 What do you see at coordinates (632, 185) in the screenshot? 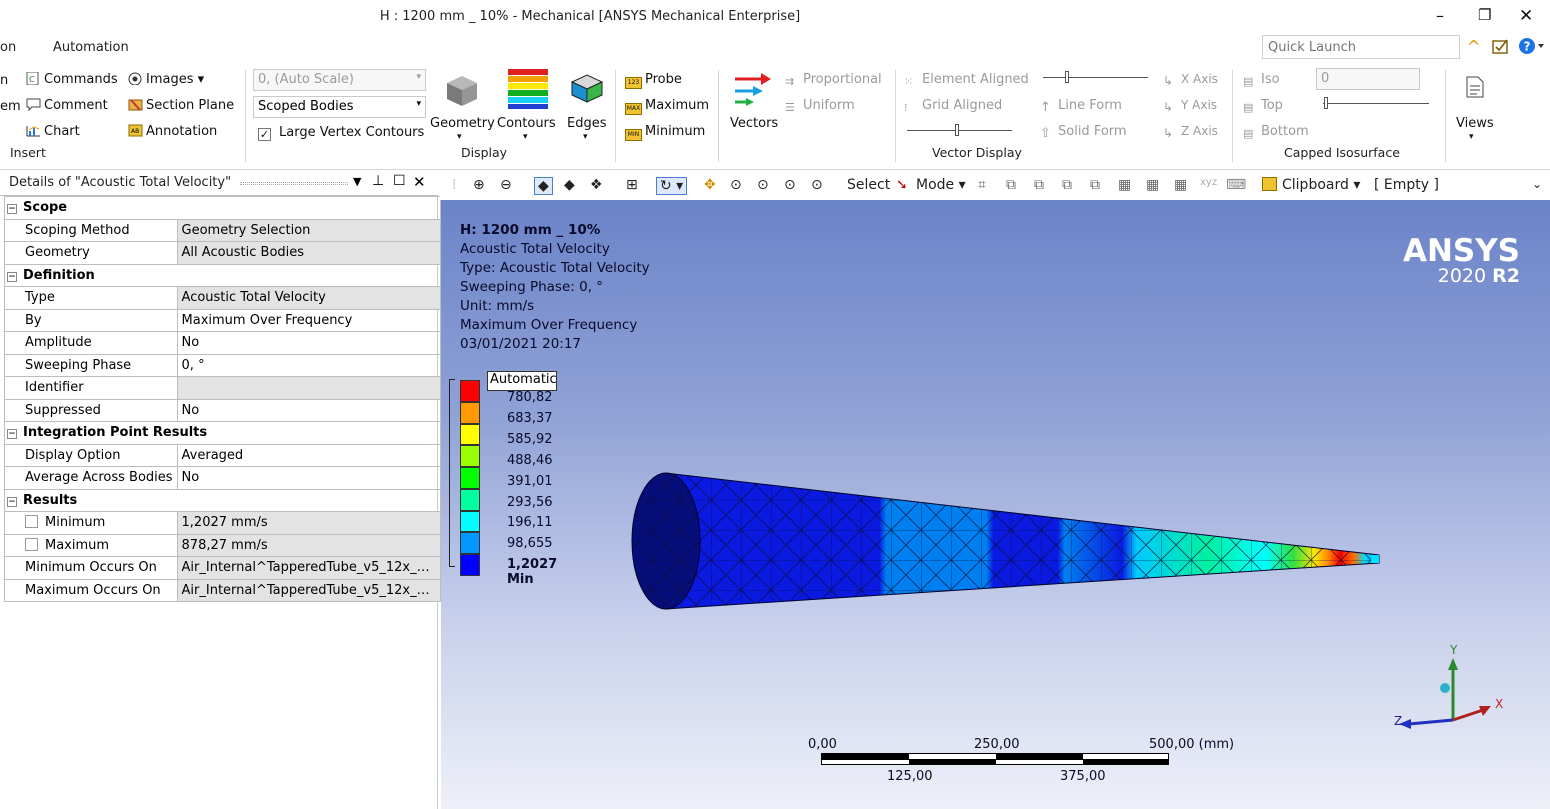
I see `show-vertices-icon: ⊞` at bounding box center [632, 185].